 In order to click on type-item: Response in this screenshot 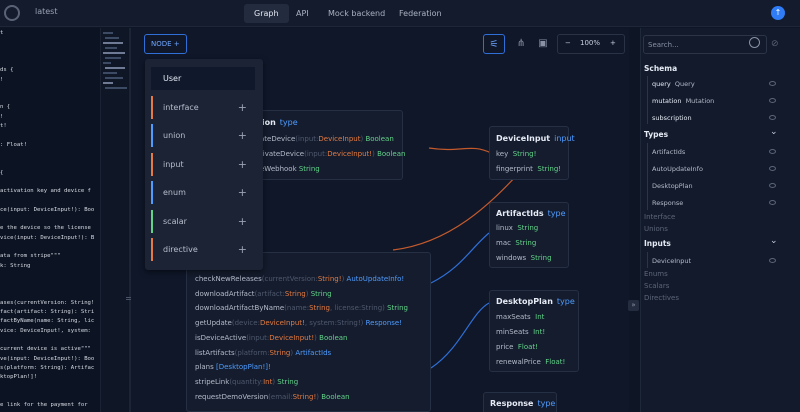, I will do `click(667, 203)`.